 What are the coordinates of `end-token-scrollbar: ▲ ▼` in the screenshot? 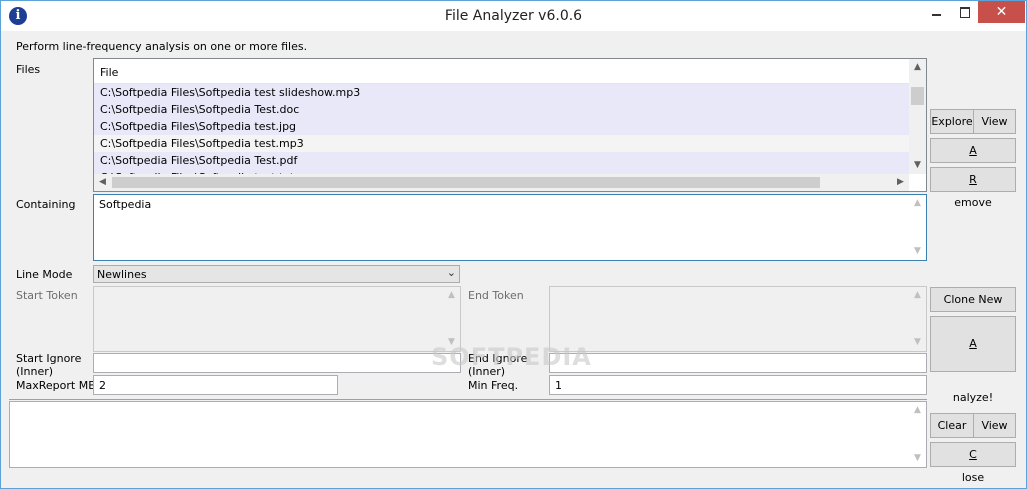 It's located at (917, 319).